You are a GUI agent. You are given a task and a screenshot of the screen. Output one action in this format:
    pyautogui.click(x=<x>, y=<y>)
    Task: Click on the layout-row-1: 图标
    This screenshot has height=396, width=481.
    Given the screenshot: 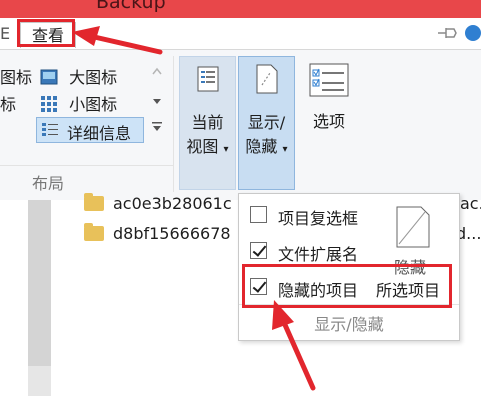 What is the action you would take?
    pyautogui.click(x=16, y=76)
    